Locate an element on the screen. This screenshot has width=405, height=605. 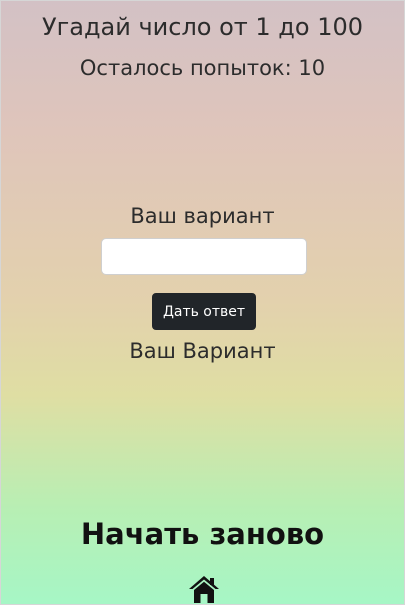
page-title: Угадай число от 1 до 100 is located at coordinates (202, 27).